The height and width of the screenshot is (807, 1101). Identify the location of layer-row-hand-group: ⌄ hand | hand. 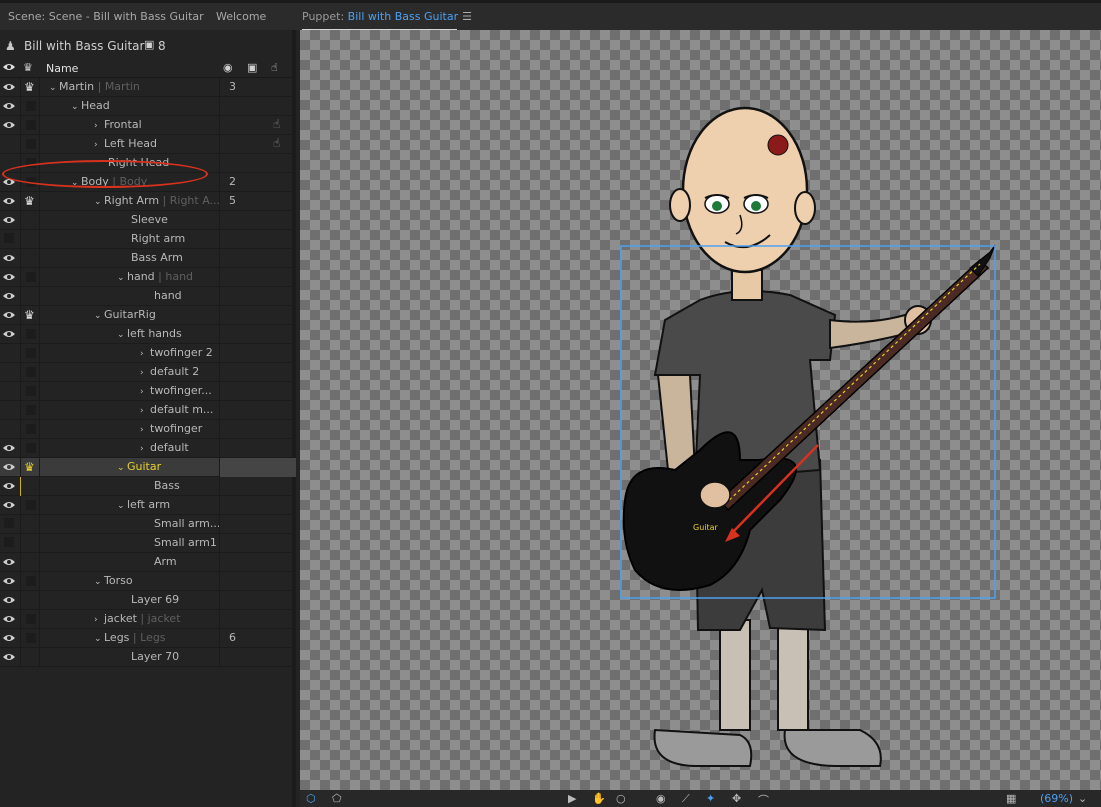
(148, 277).